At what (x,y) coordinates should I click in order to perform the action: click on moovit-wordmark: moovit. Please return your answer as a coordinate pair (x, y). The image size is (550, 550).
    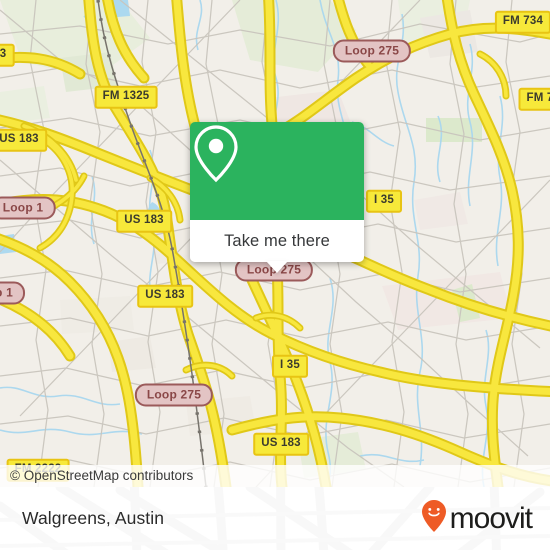
    Looking at the image, I should click on (491, 518).